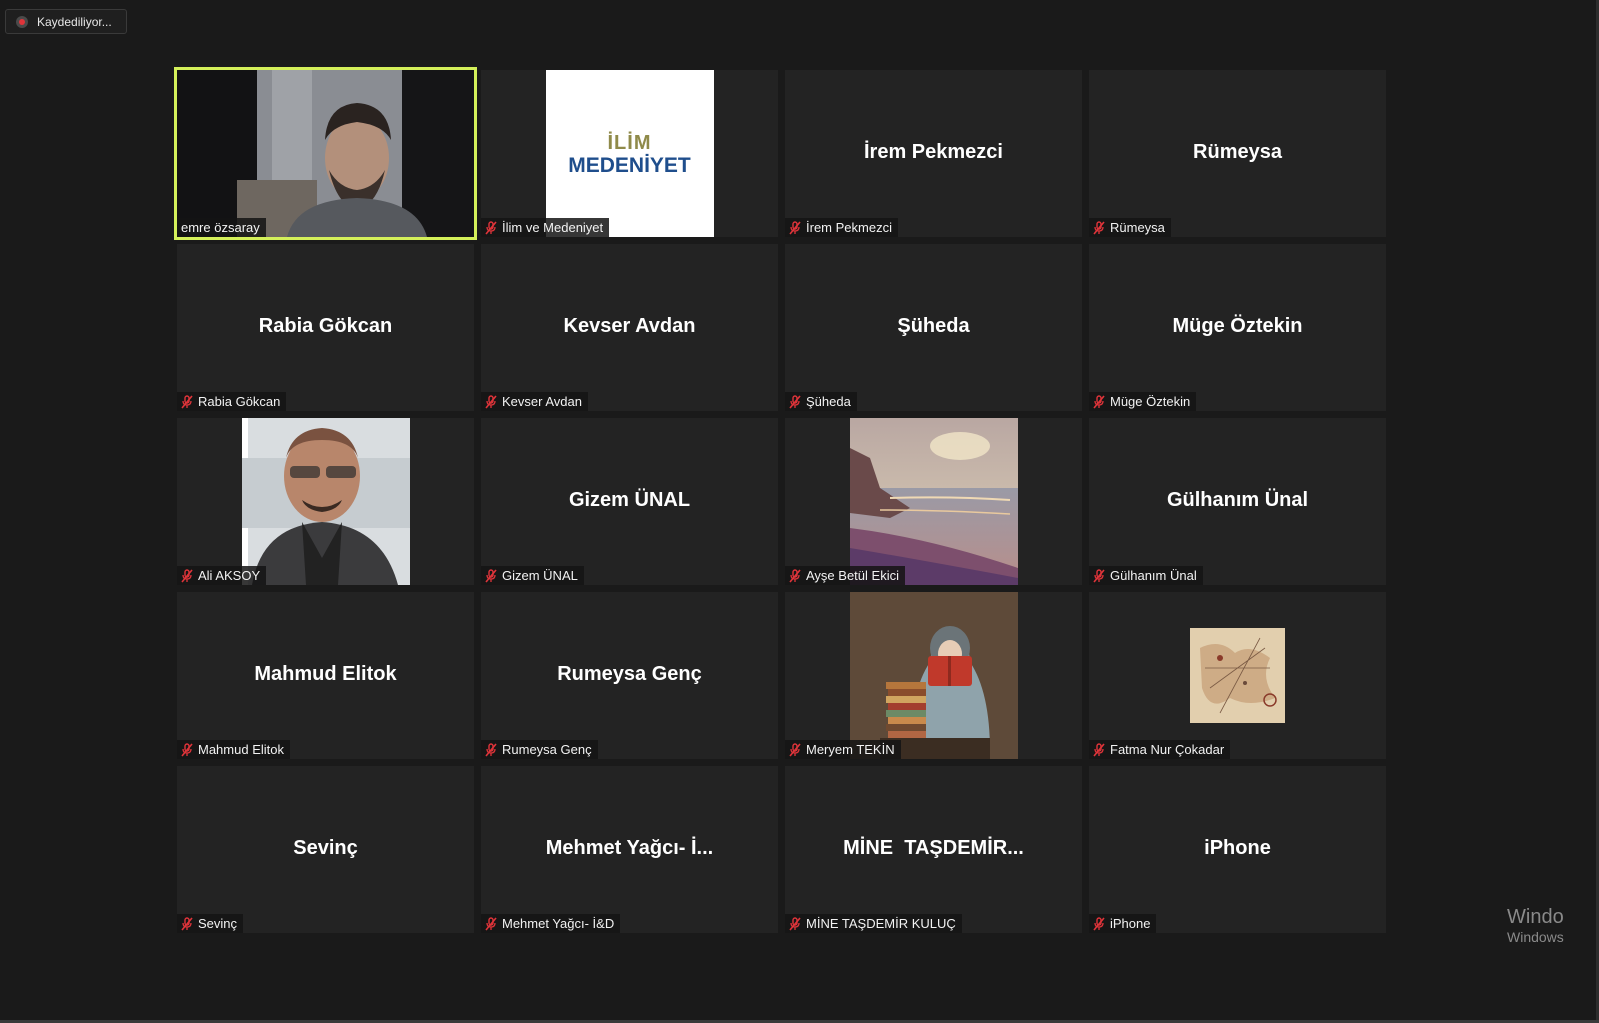 Image resolution: width=1599 pixels, height=1023 pixels. I want to click on participant-name-label: Rumeysa Genç, so click(539, 749).